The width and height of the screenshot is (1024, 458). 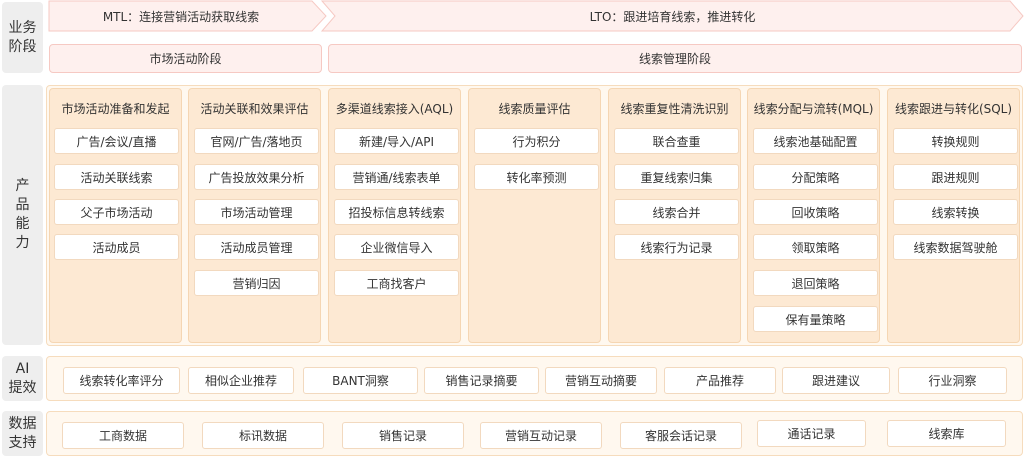 What do you see at coordinates (256, 283) in the screenshot?
I see `capability-item: 营销归因` at bounding box center [256, 283].